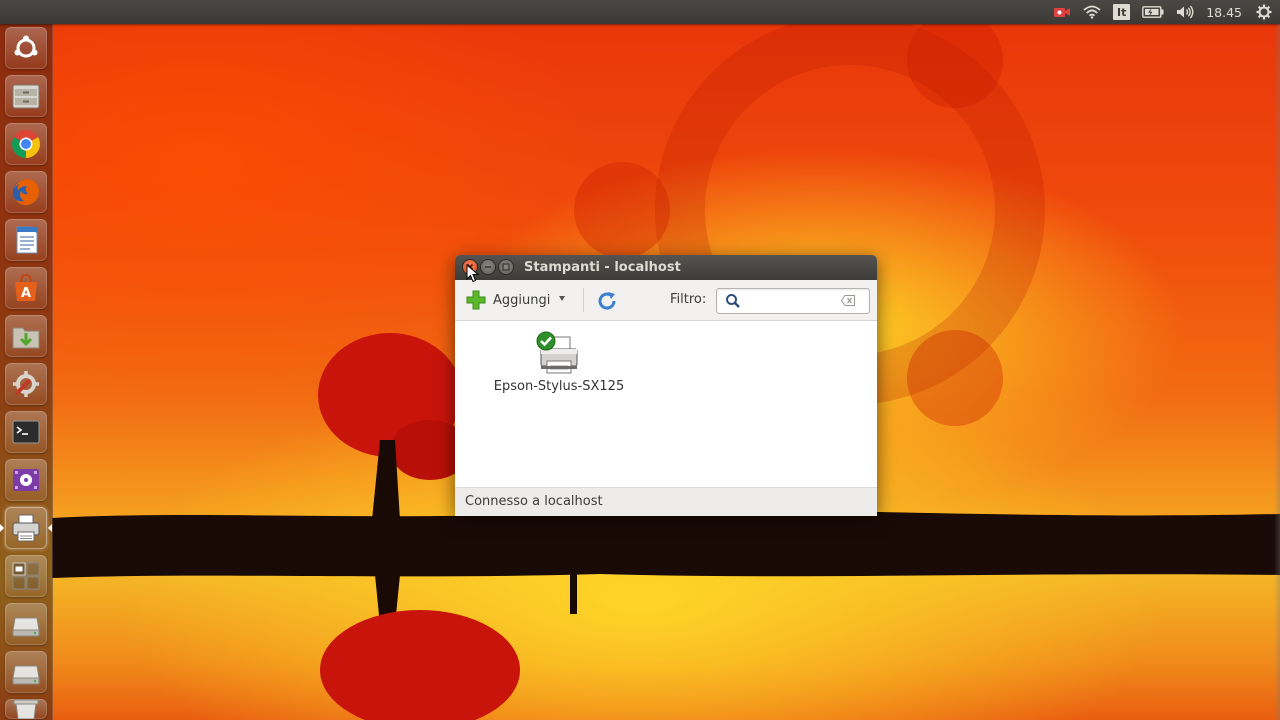 The height and width of the screenshot is (720, 1280). I want to click on filter-field, so click(793, 301).